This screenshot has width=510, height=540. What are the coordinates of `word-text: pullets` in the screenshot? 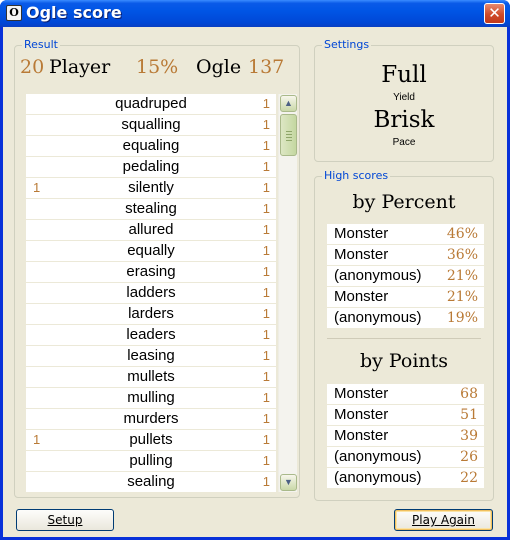 It's located at (151, 439).